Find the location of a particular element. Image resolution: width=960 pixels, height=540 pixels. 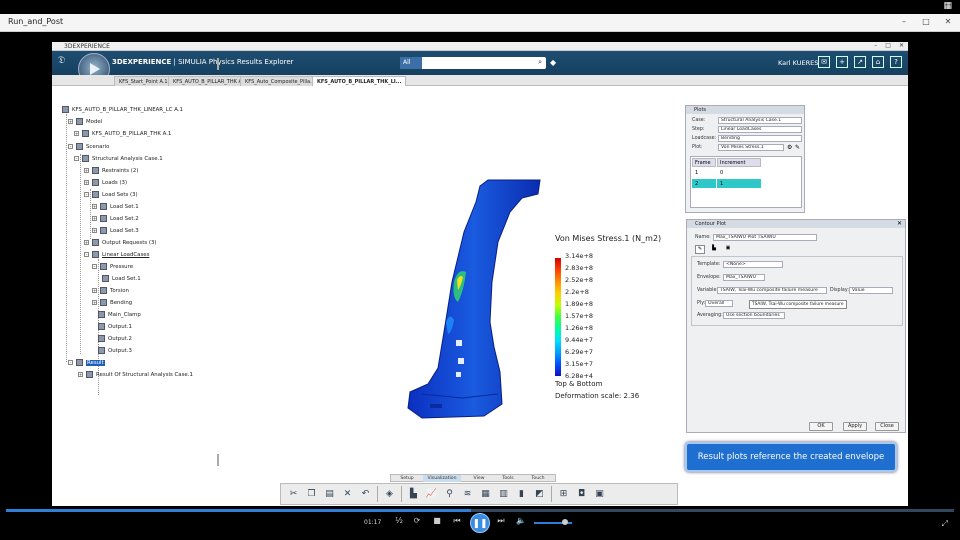

tree-linear-loadcases: – Linear LoadCases is located at coordinates (116, 254).